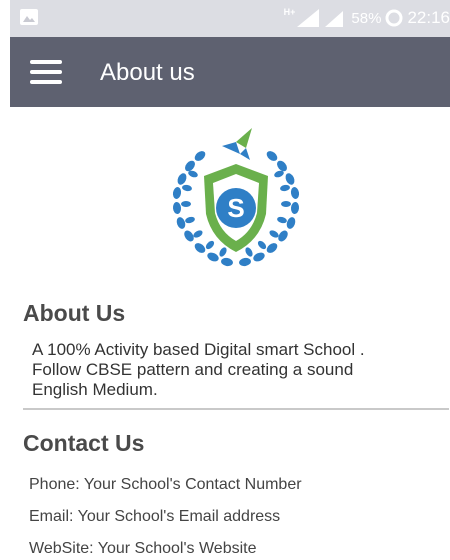  I want to click on gallery-notification-icon, so click(29, 17).